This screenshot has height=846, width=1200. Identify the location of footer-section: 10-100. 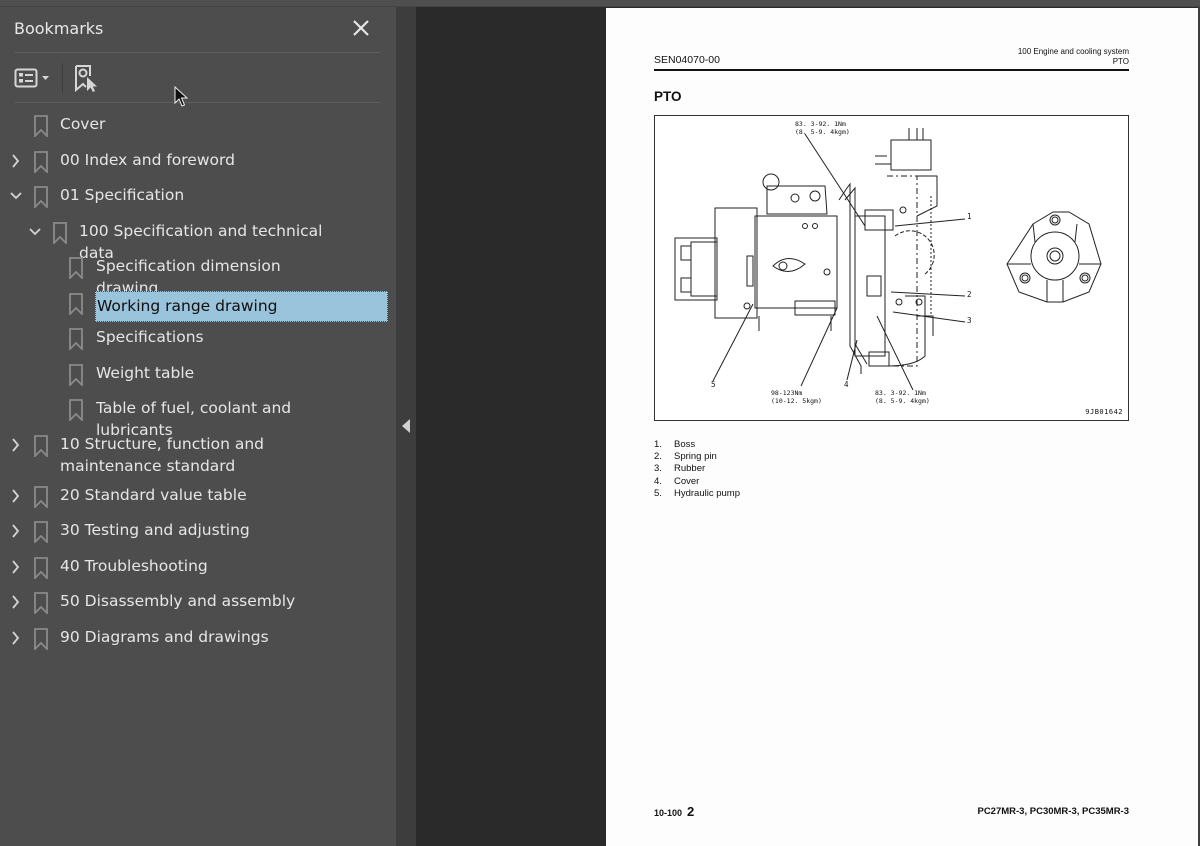
(668, 813).